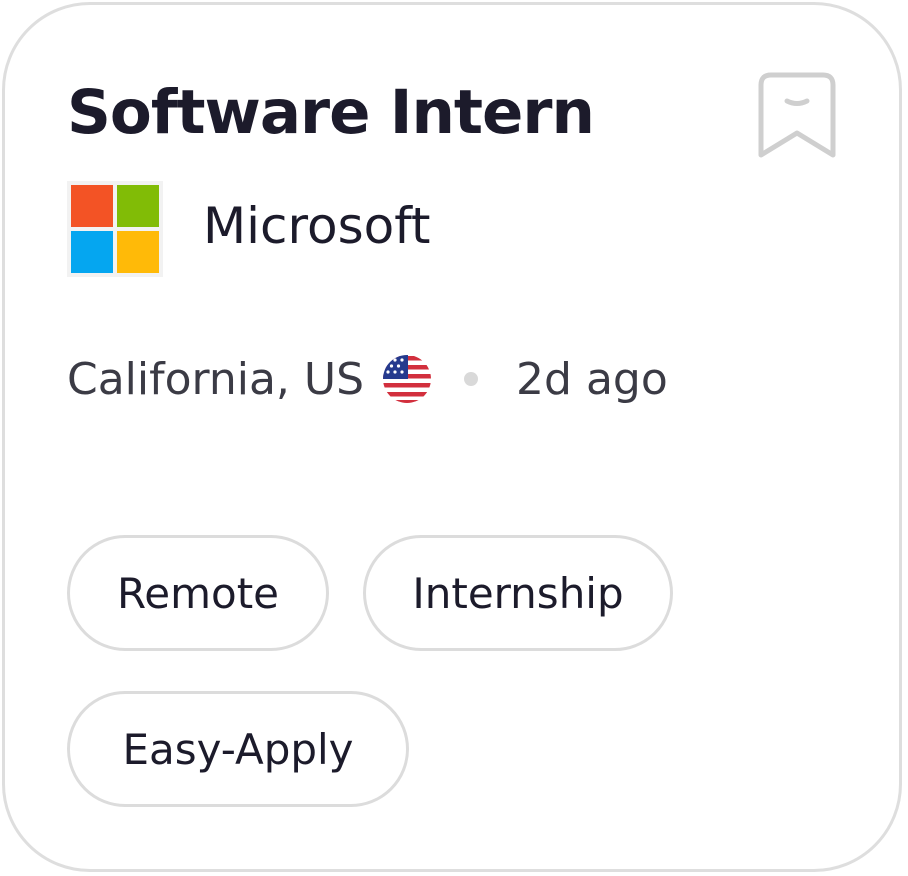 The width and height of the screenshot is (908, 876). What do you see at coordinates (198, 593) in the screenshot?
I see `tag-remote: Remote` at bounding box center [198, 593].